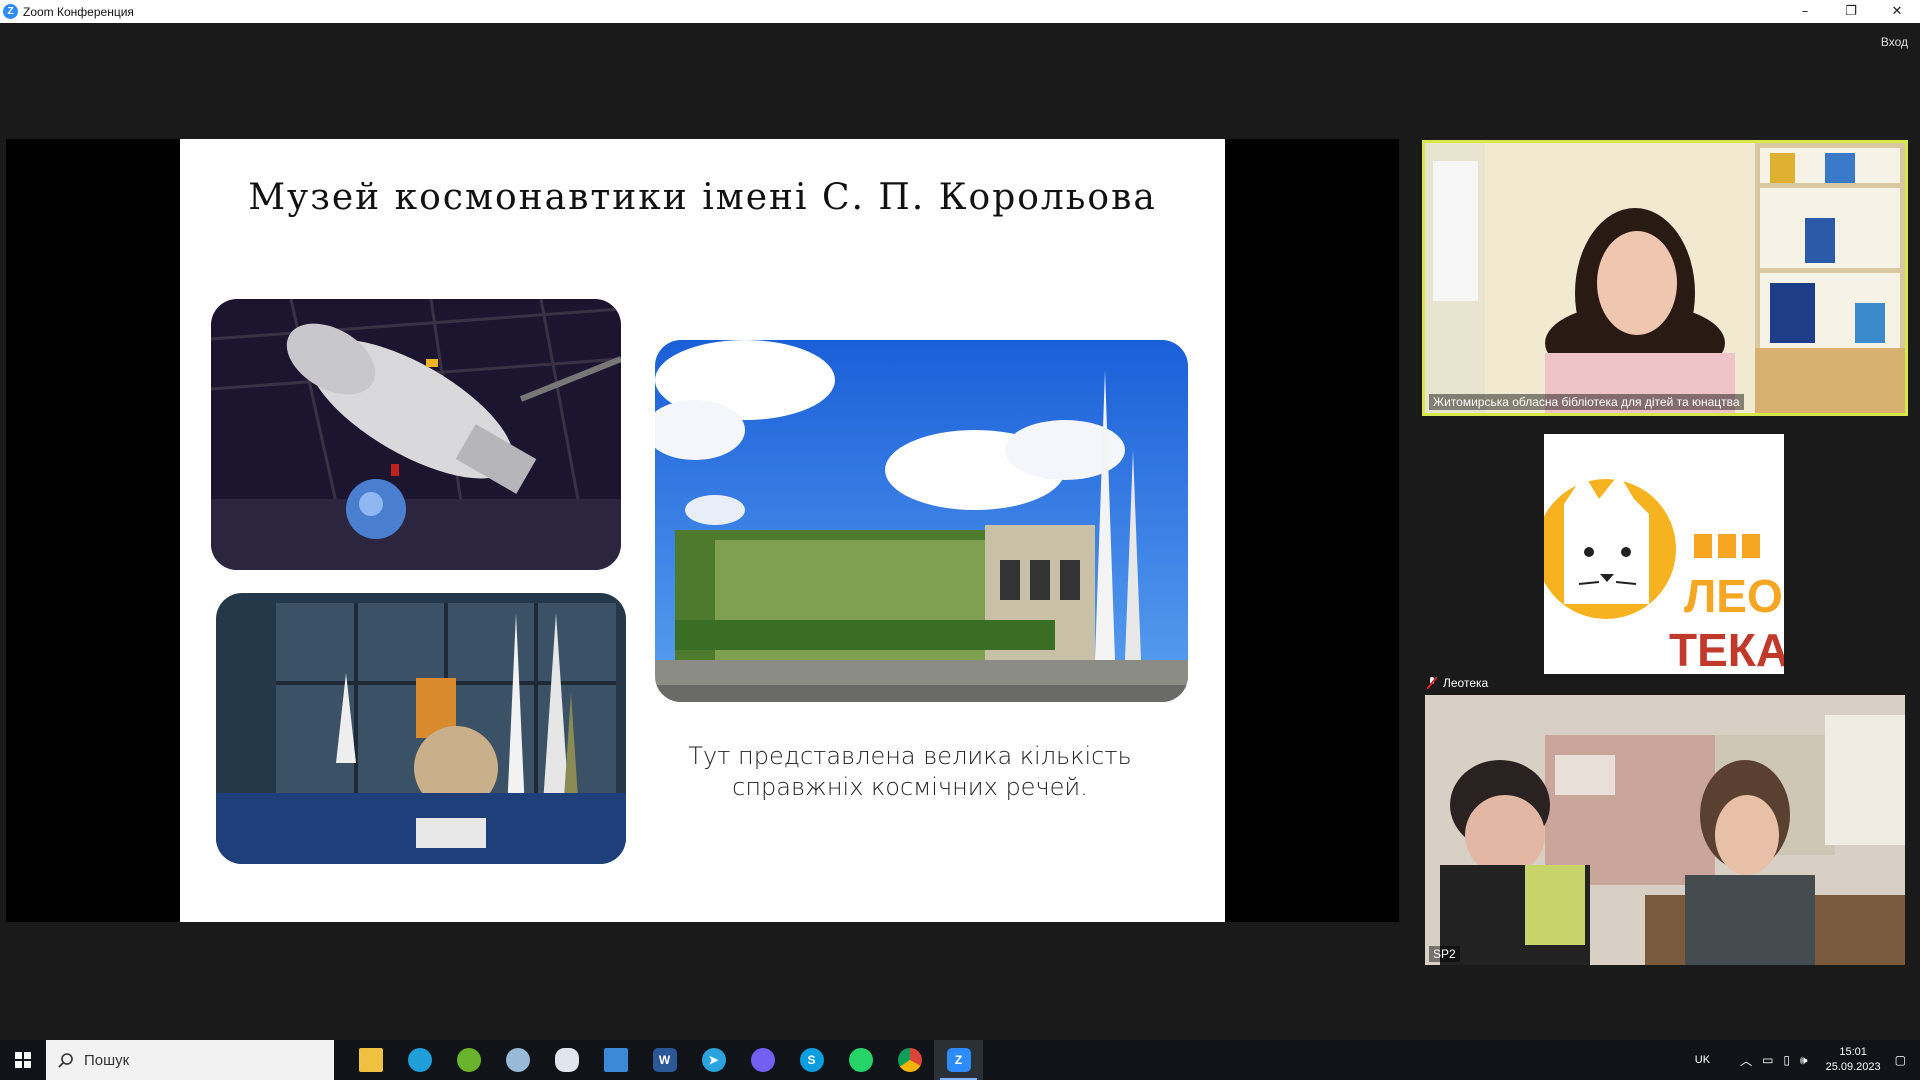 The width and height of the screenshot is (1920, 1080). What do you see at coordinates (909, 1060) in the screenshot?
I see `chrome-icon` at bounding box center [909, 1060].